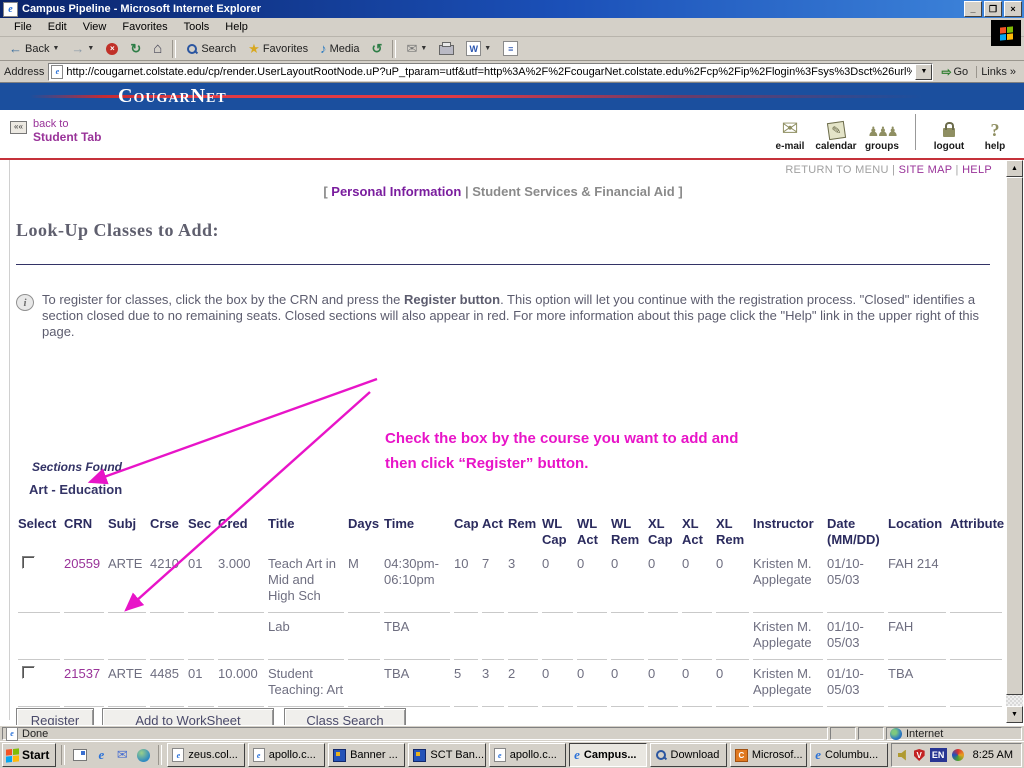  Describe the element at coordinates (306, 636) in the screenshot. I see `cell: Lab` at that location.